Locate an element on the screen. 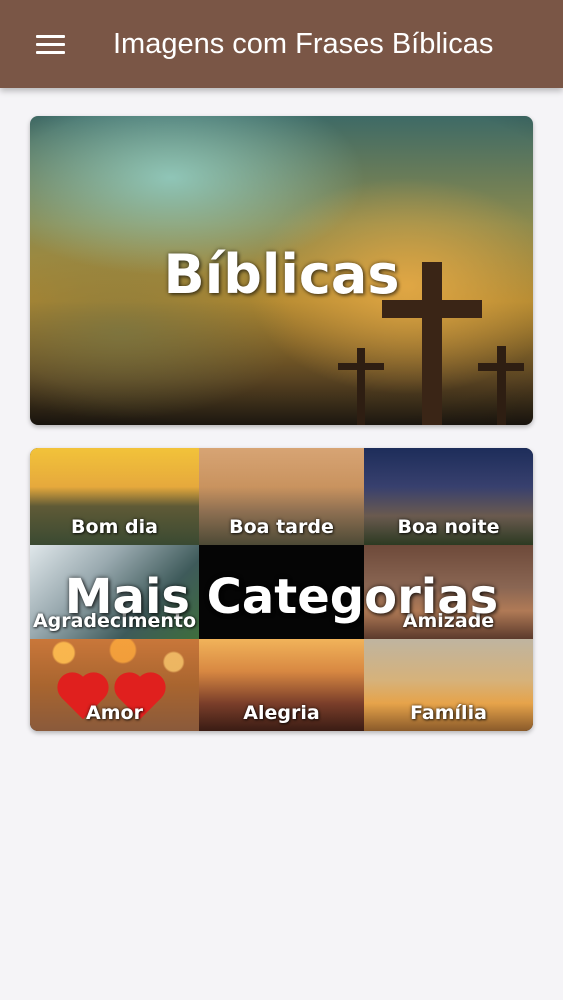  category-tile-label: Amor is located at coordinates (114, 713).